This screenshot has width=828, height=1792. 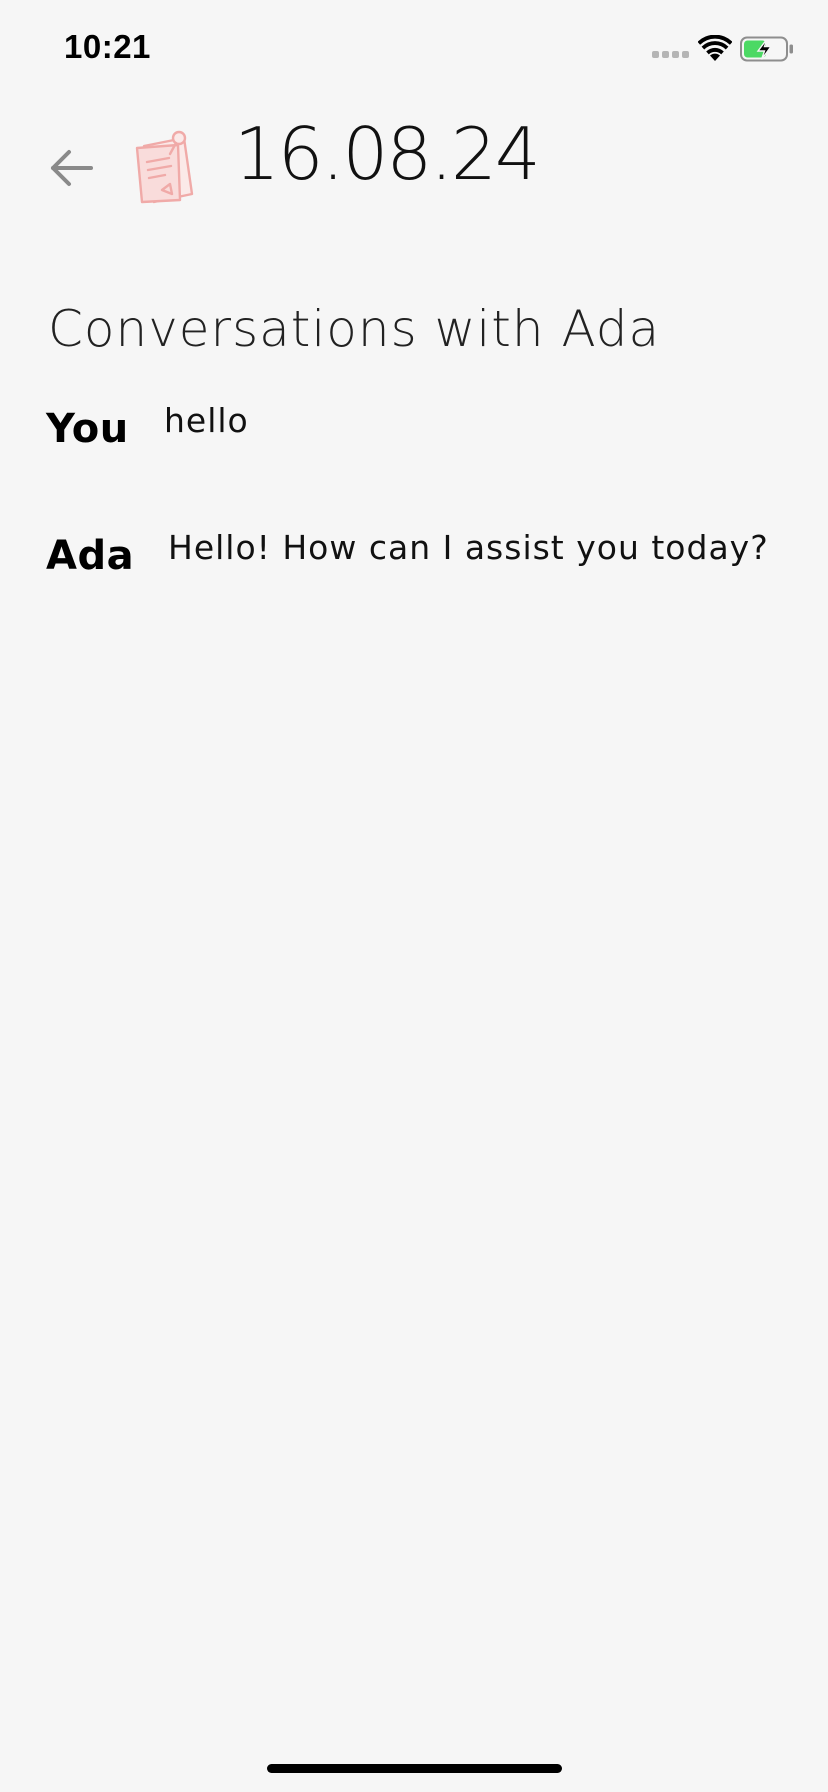 I want to click on message-row-ada: Ada Hello! How can I assist you today?, so click(x=426, y=553).